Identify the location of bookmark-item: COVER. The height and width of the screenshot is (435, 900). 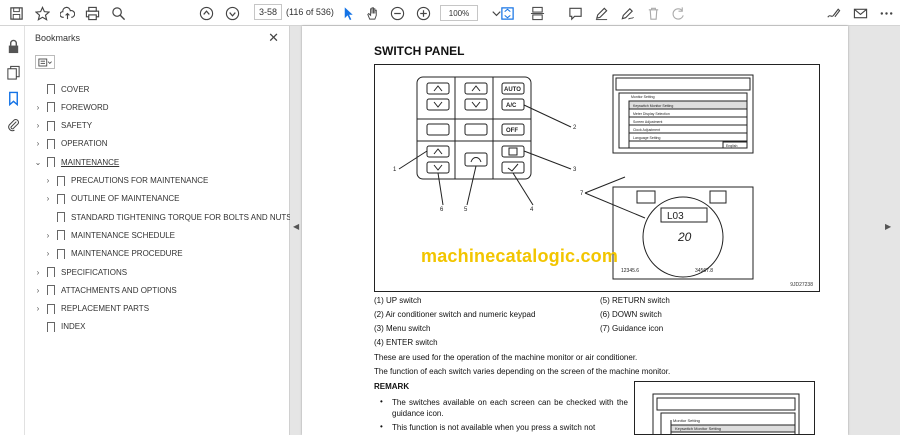
(61, 89).